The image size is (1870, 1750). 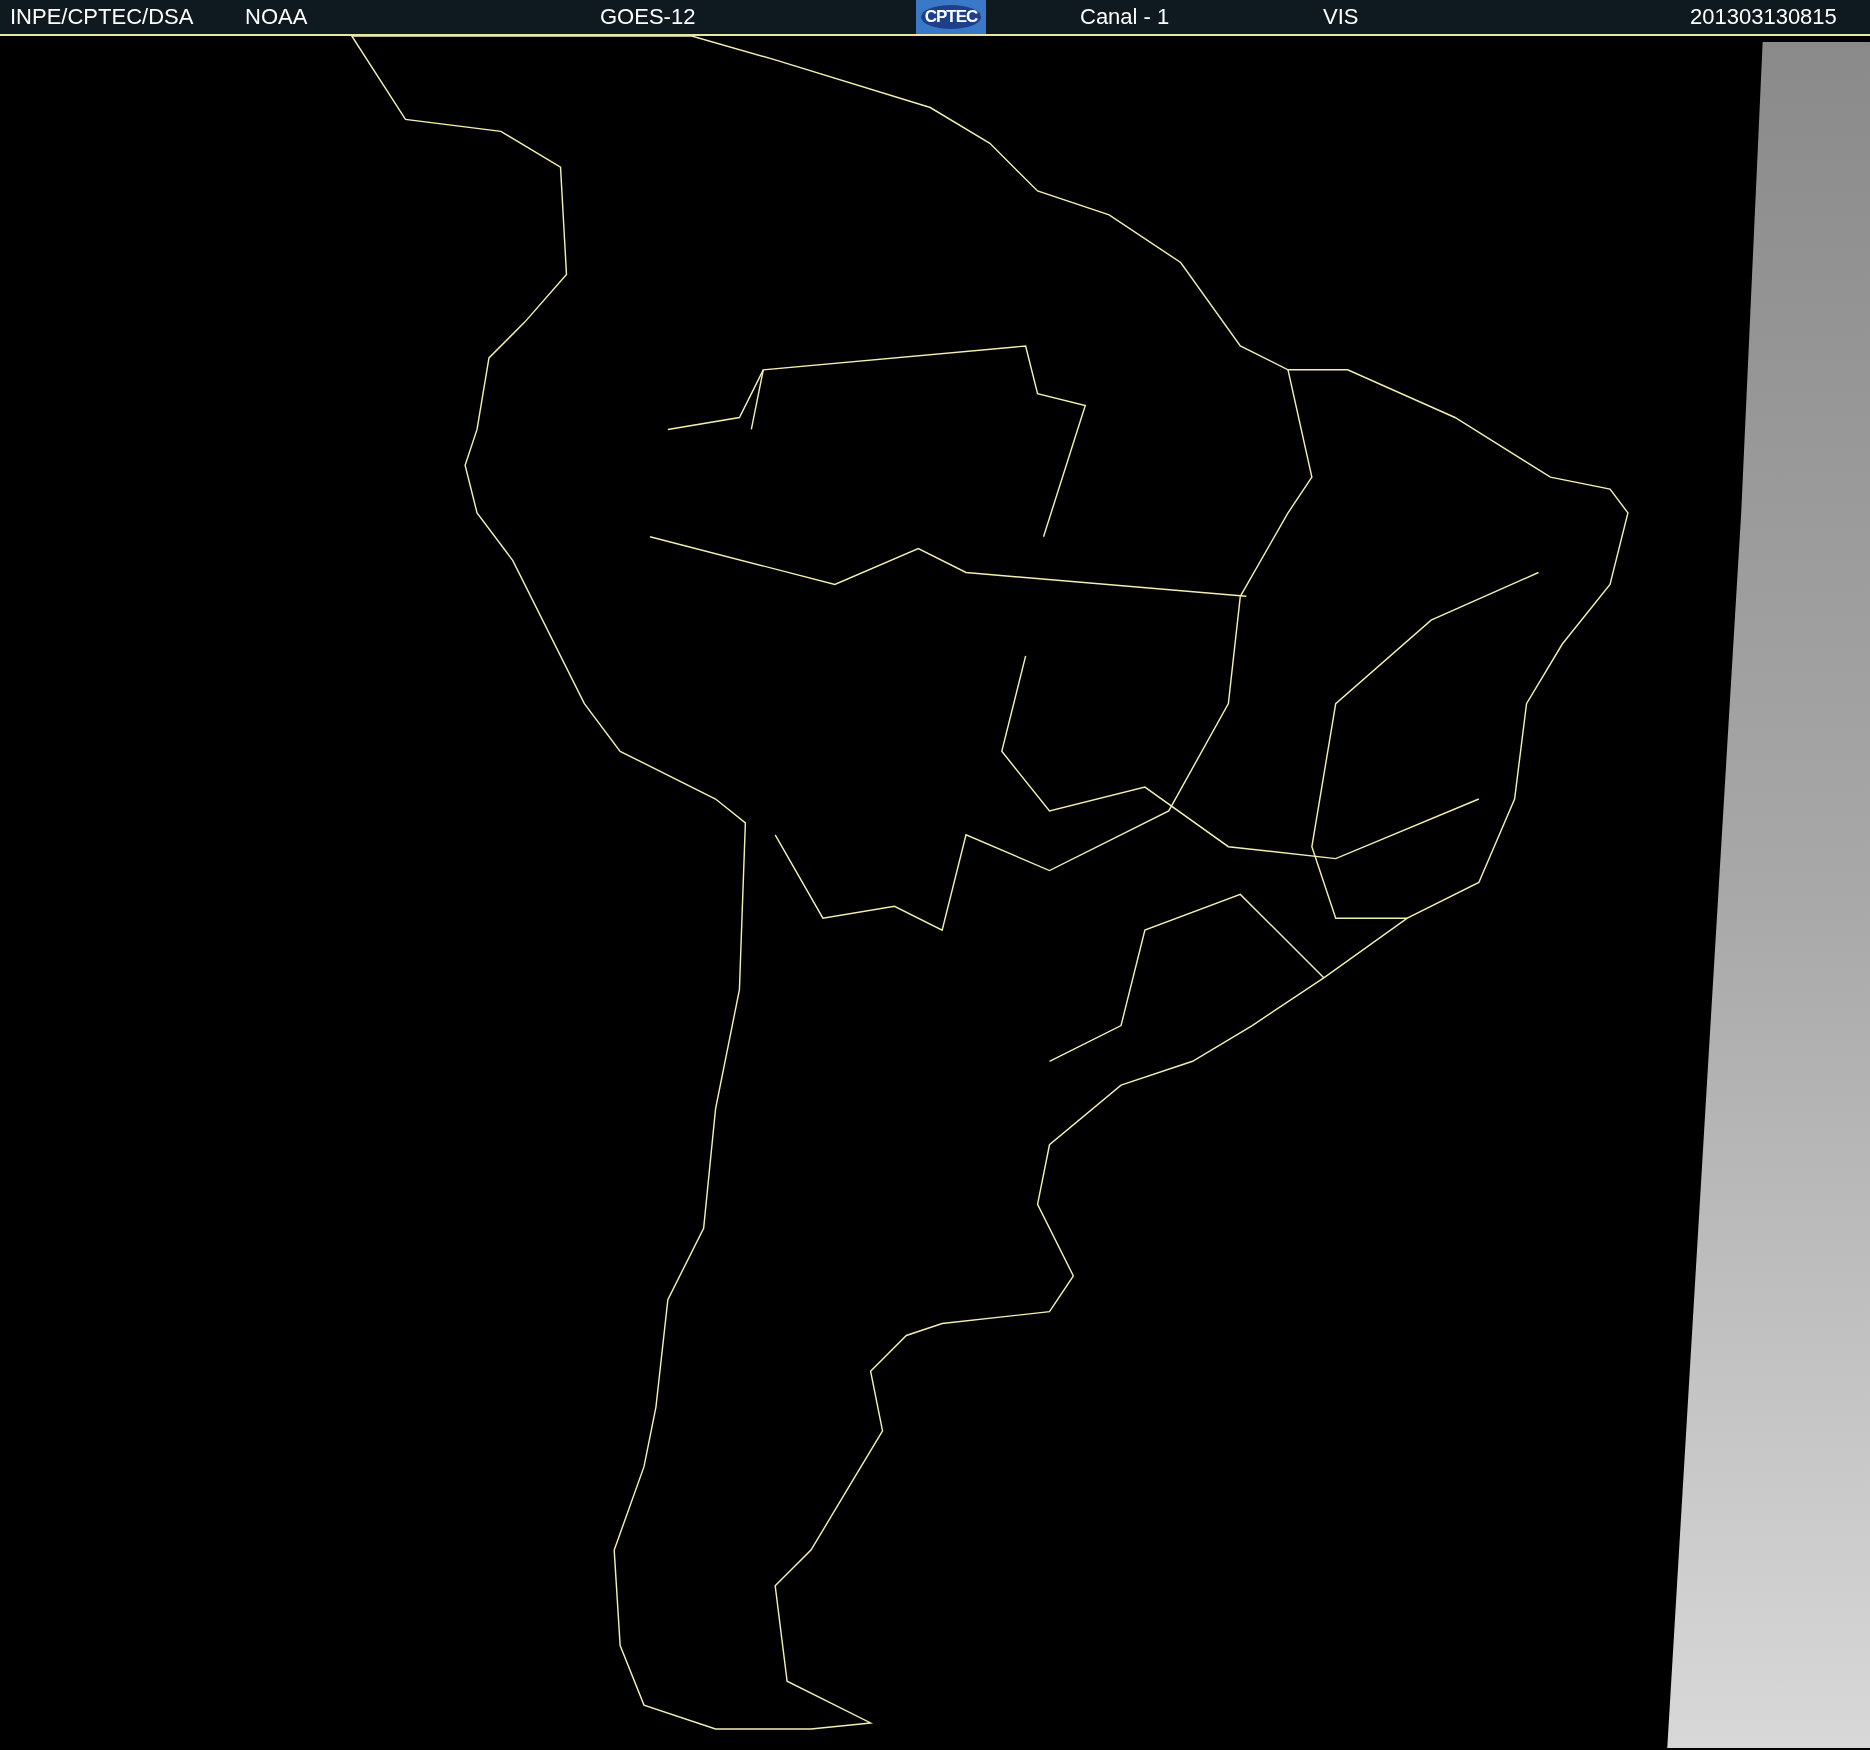 I want to click on header-label: NOAA, so click(x=277, y=17).